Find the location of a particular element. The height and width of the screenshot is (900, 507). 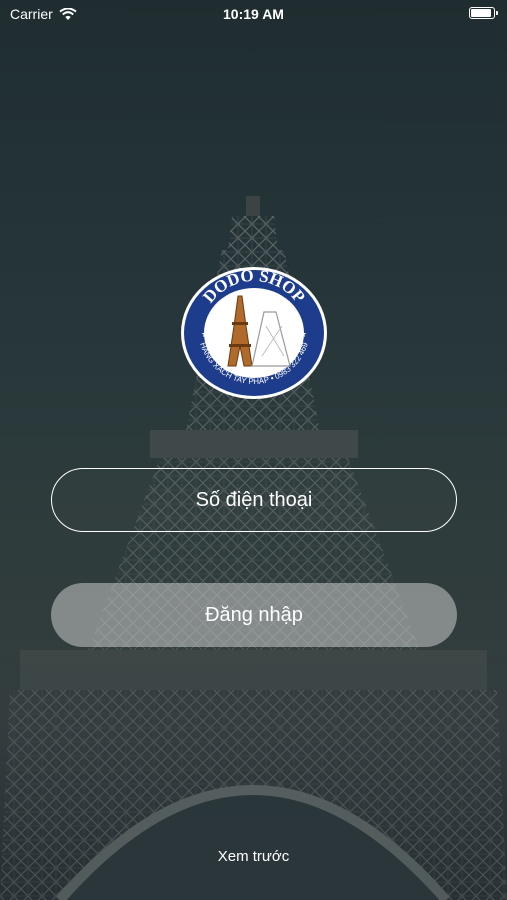

login-button: Đăng nhập is located at coordinates (254, 615).